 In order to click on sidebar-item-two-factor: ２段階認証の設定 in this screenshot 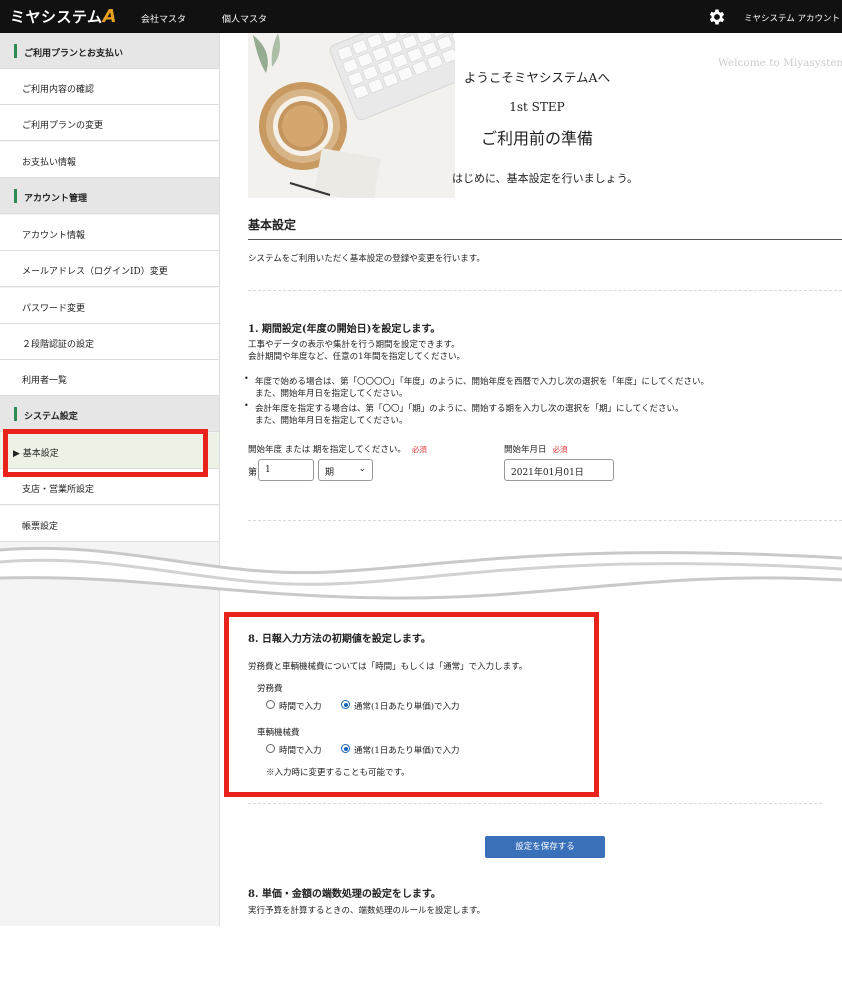, I will do `click(109, 342)`.